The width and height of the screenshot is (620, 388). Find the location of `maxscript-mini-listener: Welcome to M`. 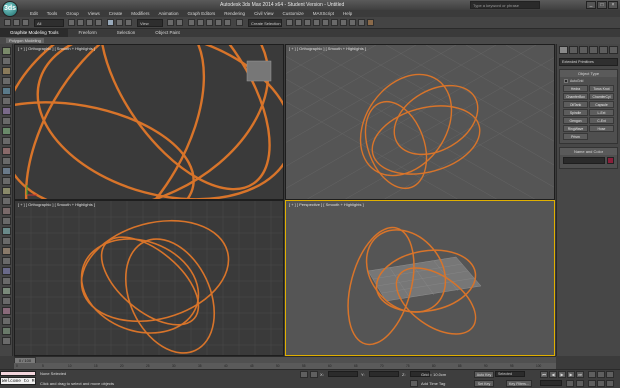

maxscript-mini-listener: Welcome to M is located at coordinates (18, 381).